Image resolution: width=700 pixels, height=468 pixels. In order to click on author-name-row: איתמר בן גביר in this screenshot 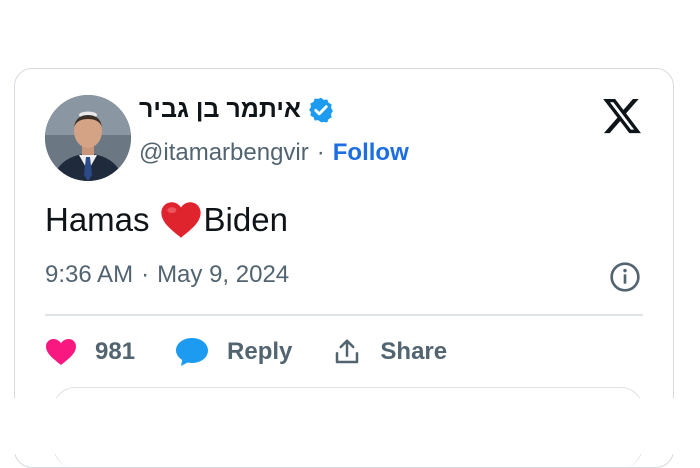, I will do `click(237, 109)`.